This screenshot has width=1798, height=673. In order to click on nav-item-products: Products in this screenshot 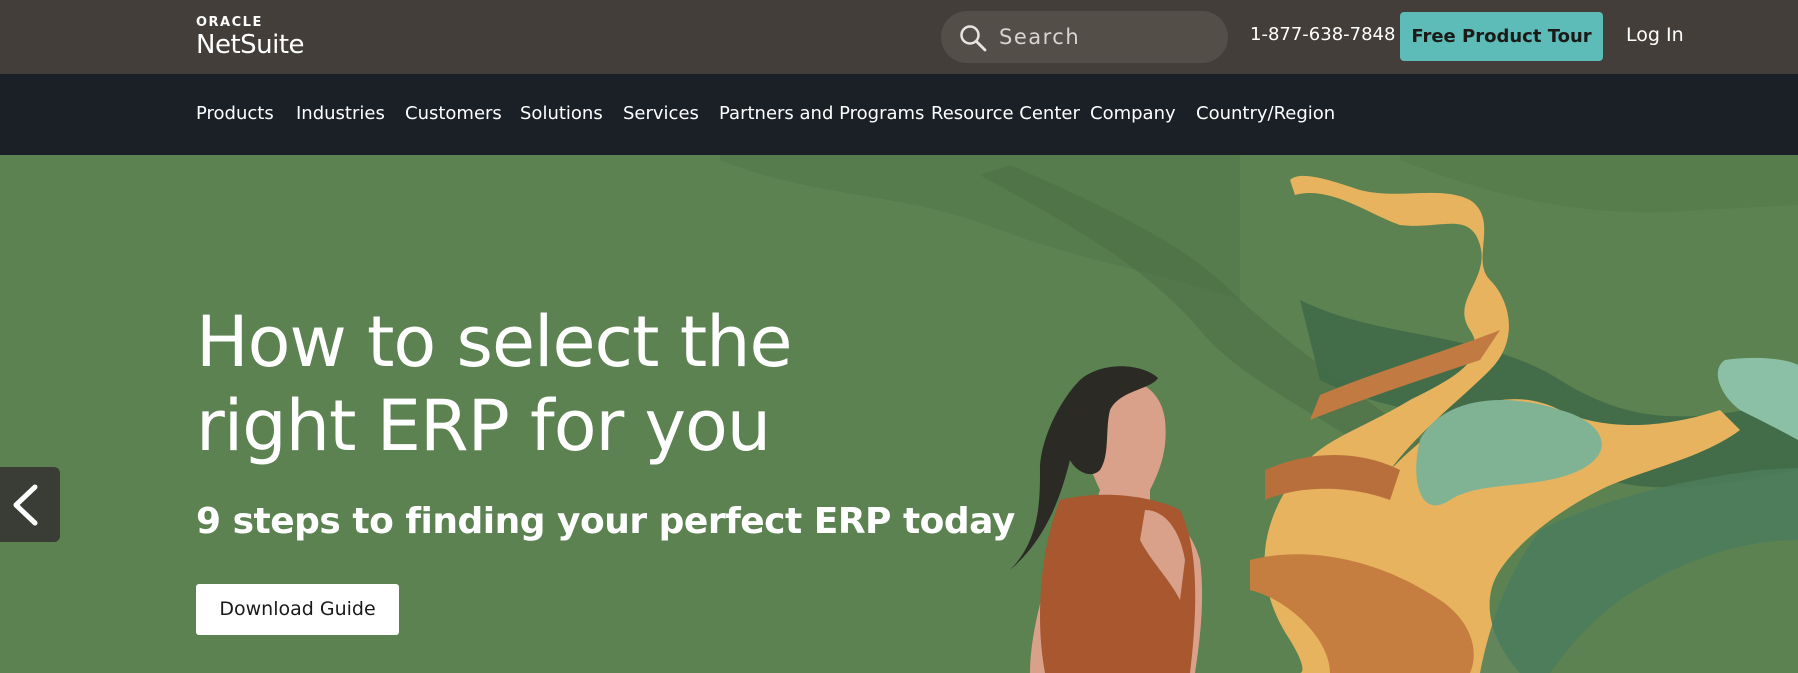, I will do `click(235, 114)`.